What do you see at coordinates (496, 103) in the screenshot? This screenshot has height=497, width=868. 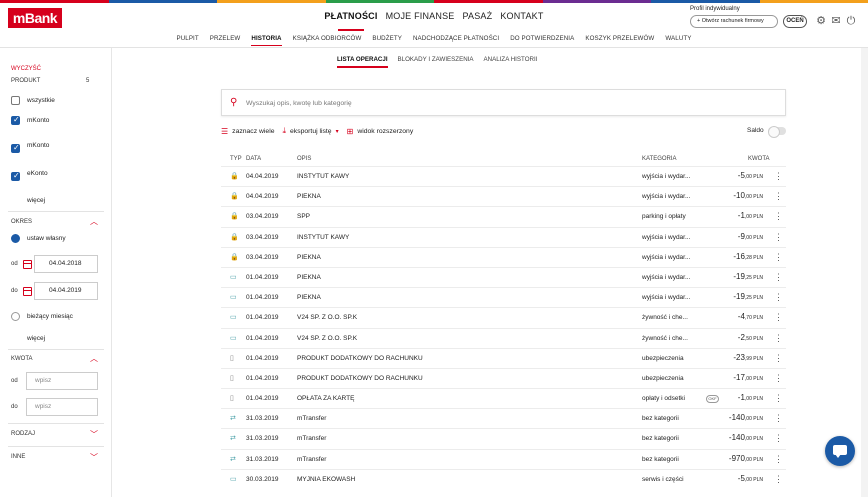 I see `search-input` at bounding box center [496, 103].